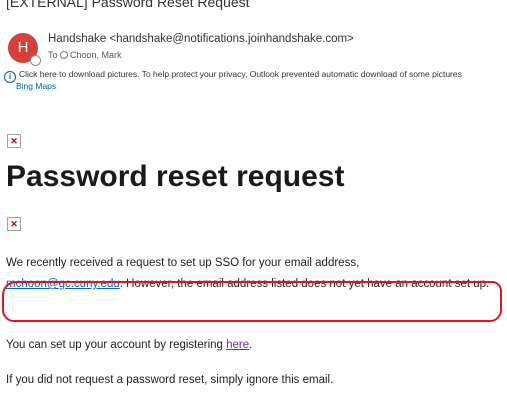 The image size is (507, 400). I want to click on info-icon: i, so click(10, 77).